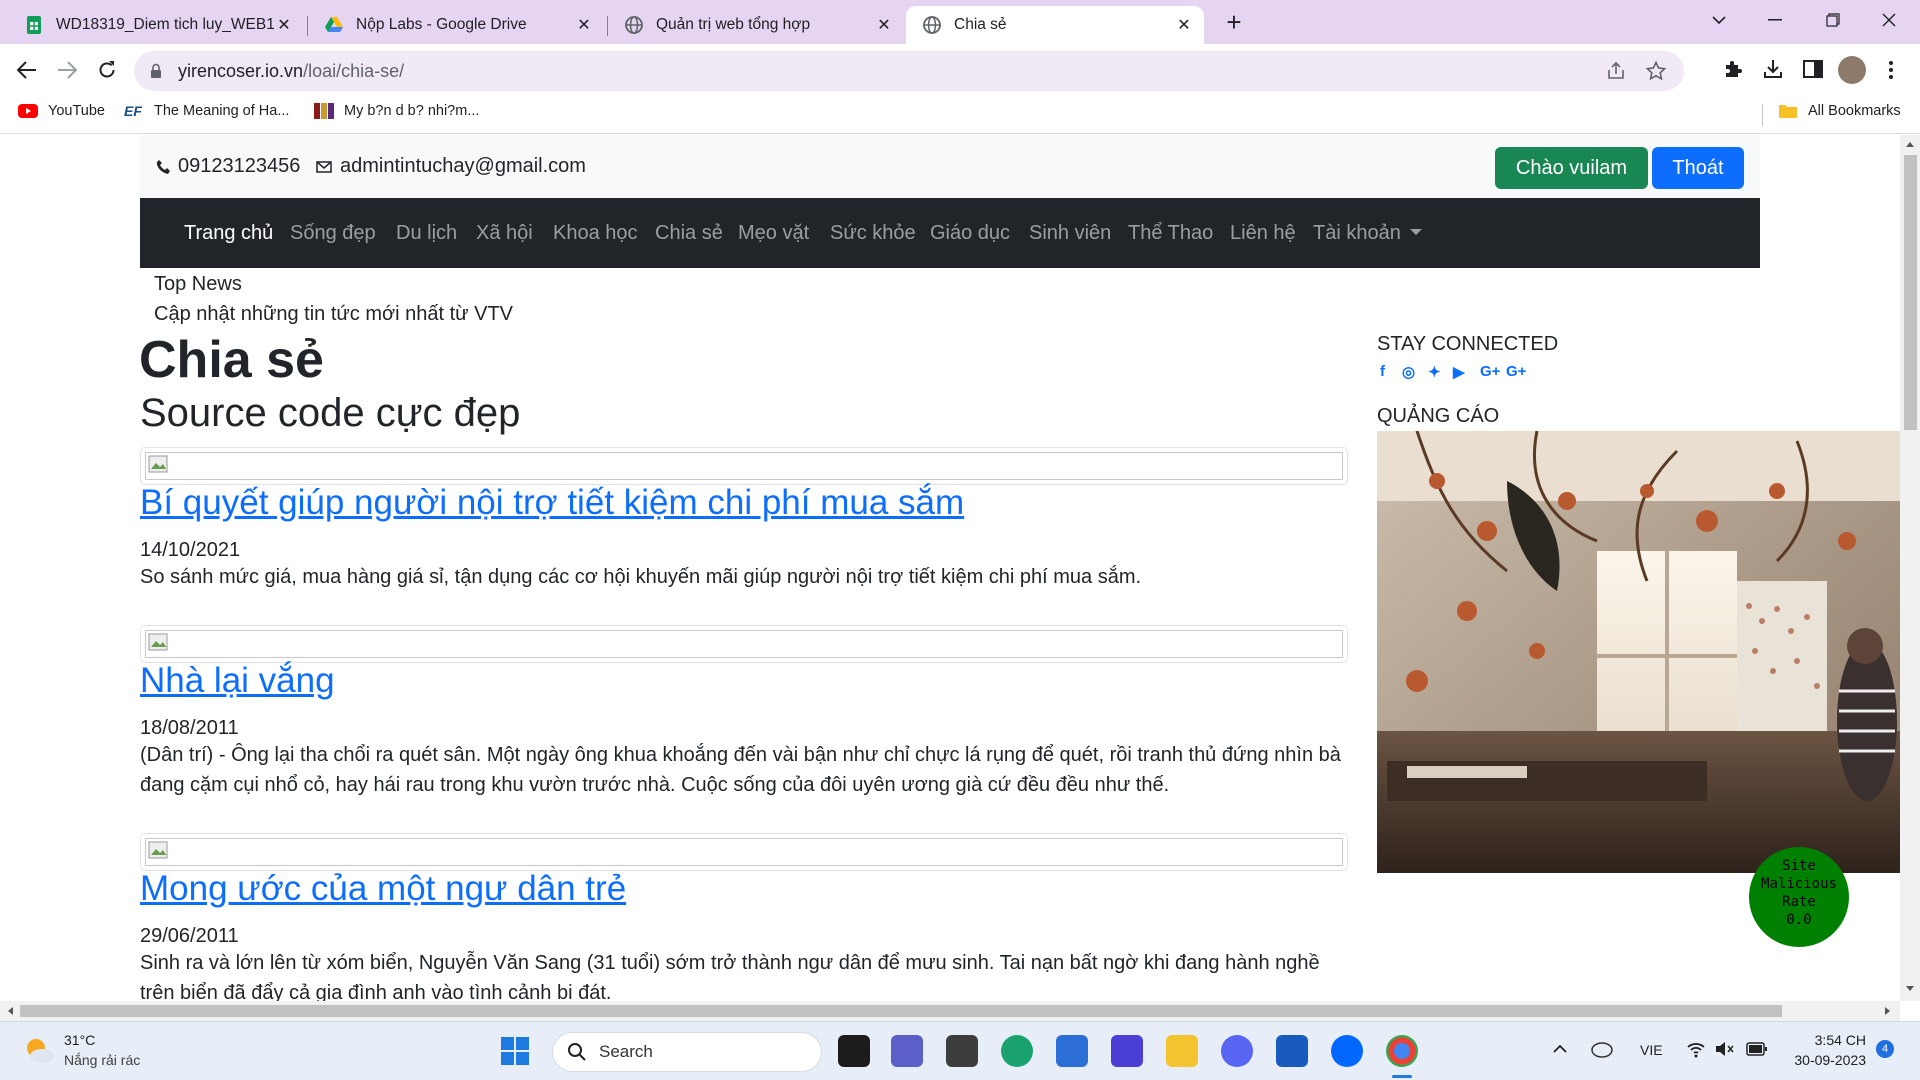  I want to click on article-date: 14/10/2021, so click(190, 550).